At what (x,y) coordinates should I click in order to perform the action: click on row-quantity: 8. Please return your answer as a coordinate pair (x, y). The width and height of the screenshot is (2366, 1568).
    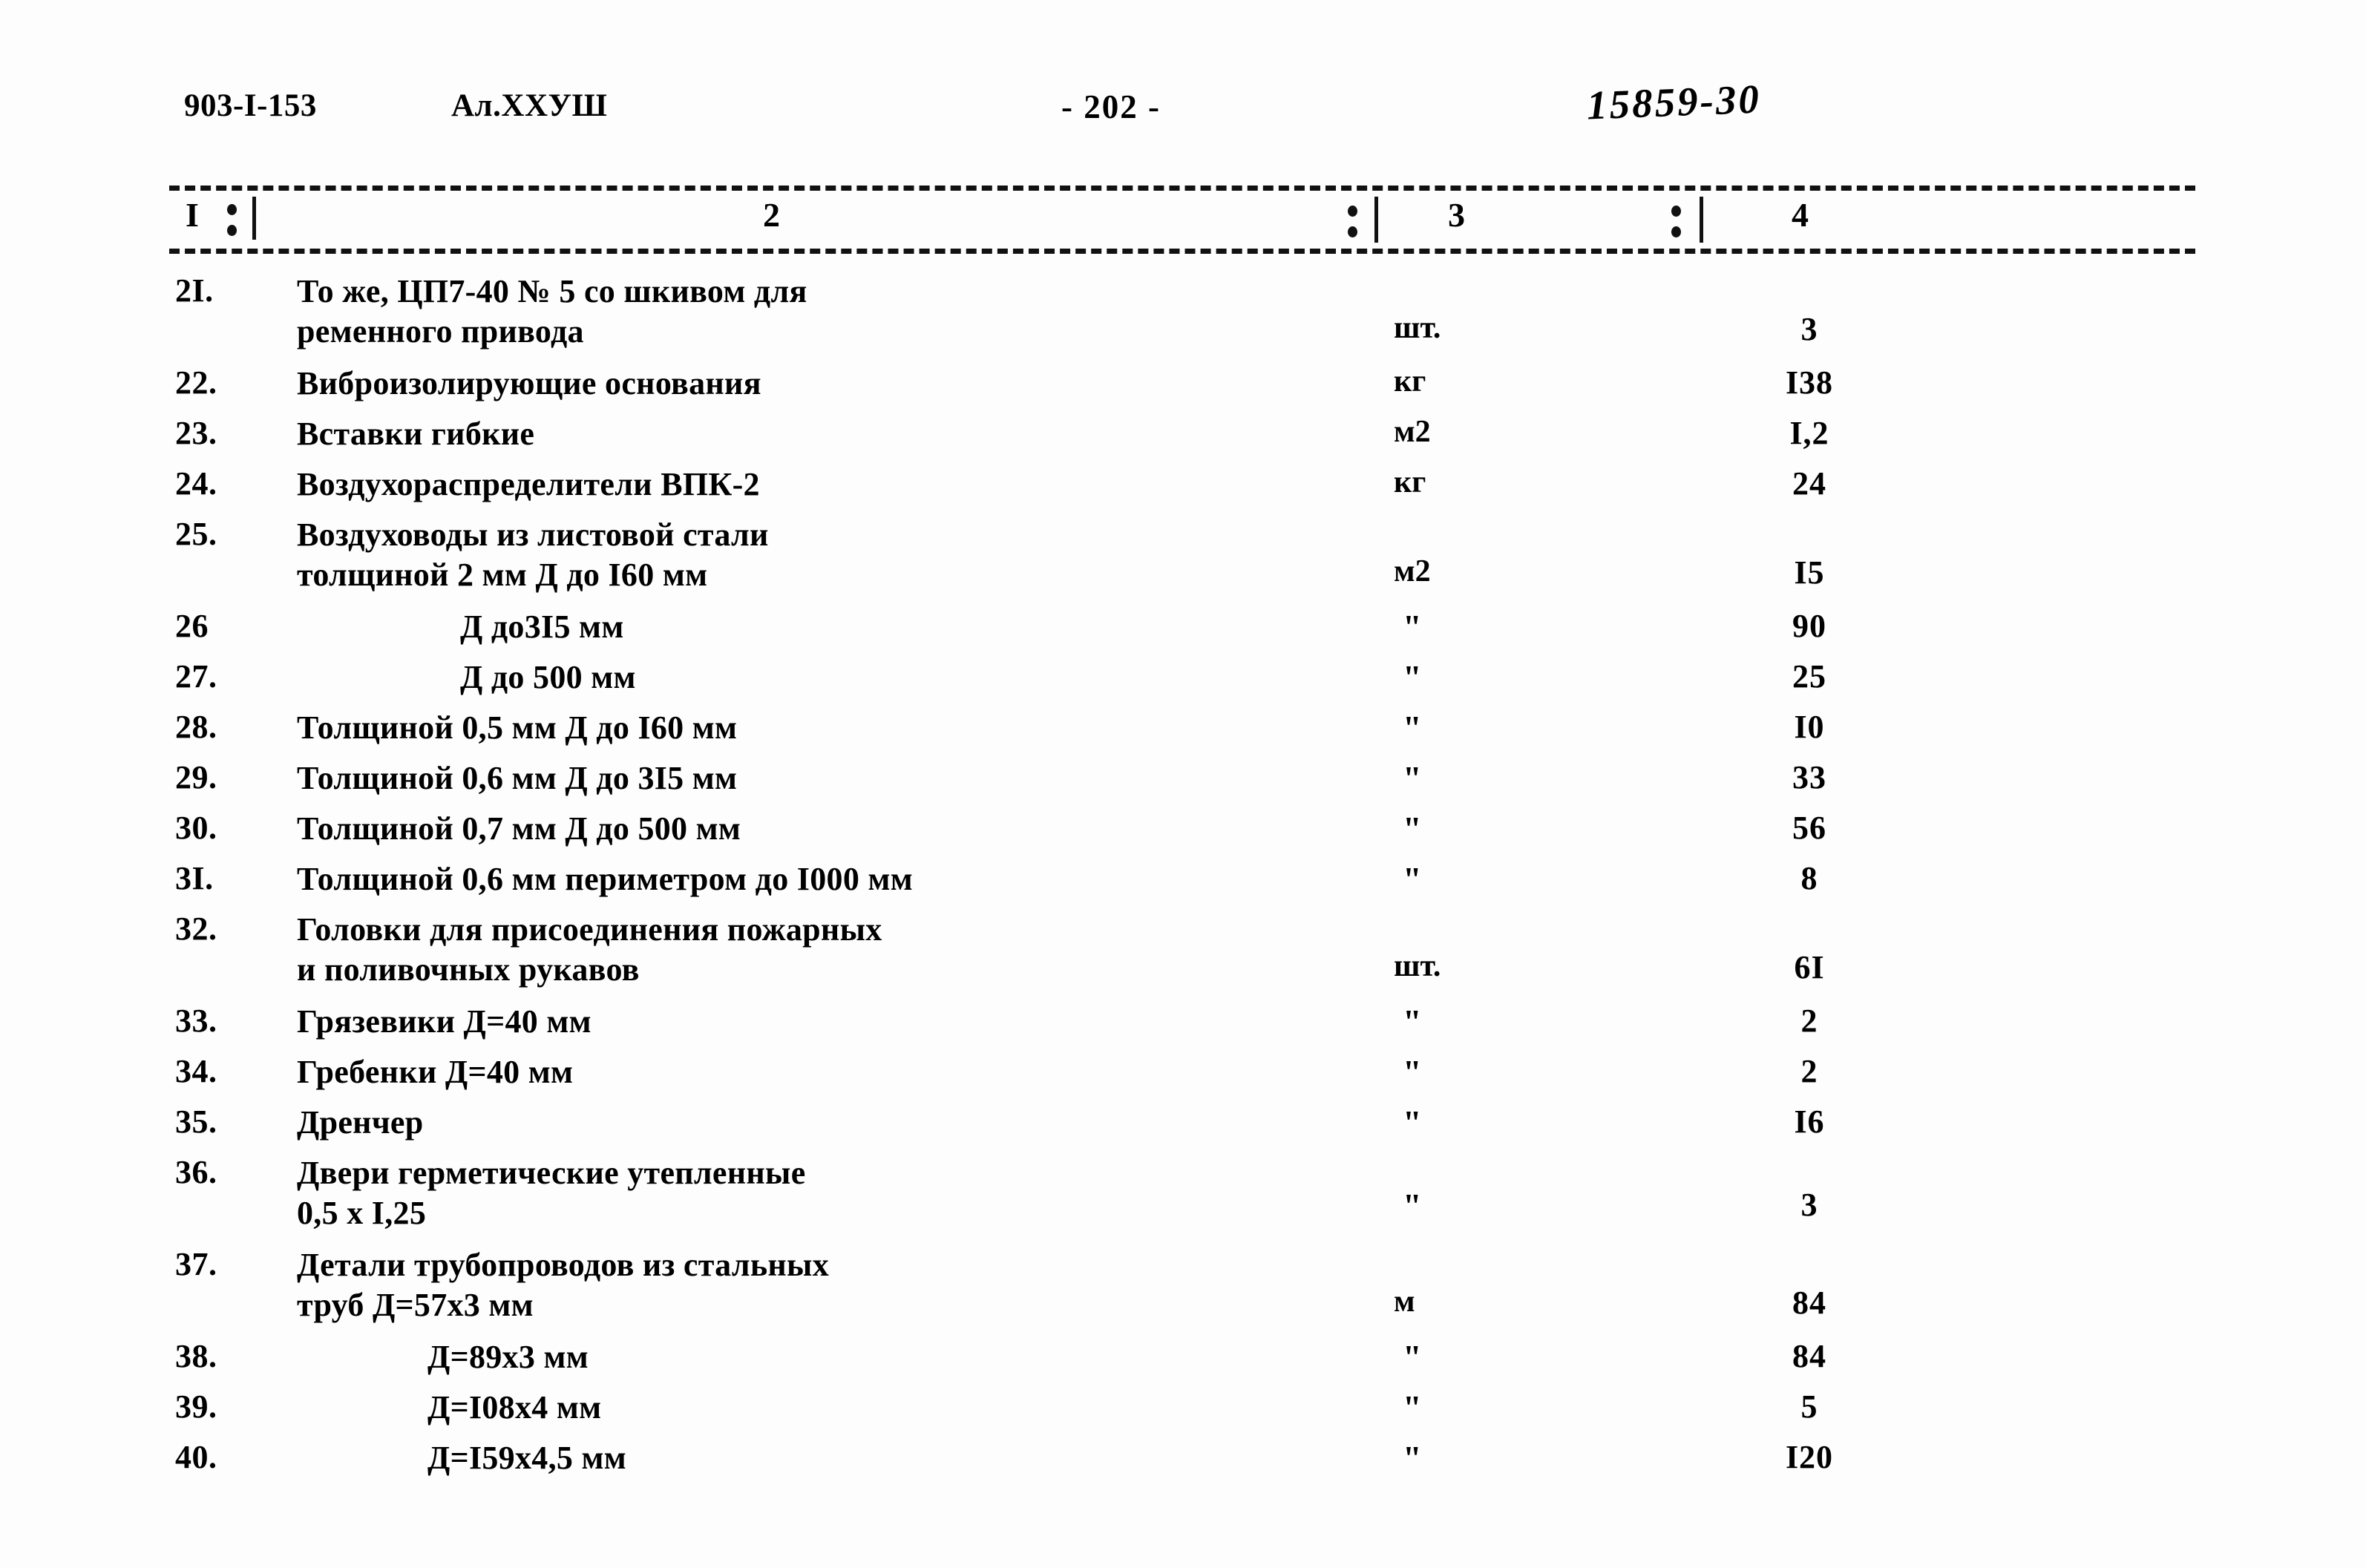
    Looking at the image, I should click on (1809, 878).